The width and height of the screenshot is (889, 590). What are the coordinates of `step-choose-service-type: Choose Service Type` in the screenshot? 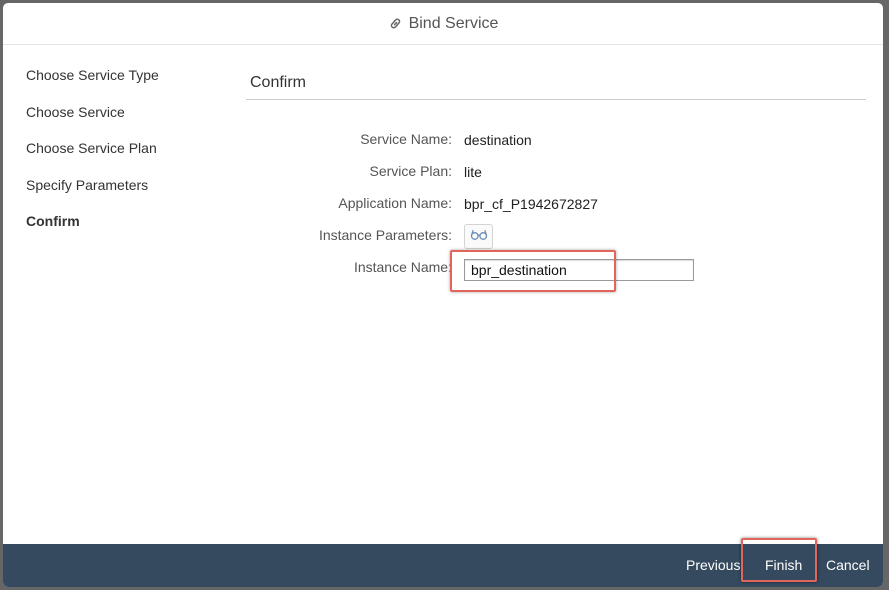 It's located at (92, 75).